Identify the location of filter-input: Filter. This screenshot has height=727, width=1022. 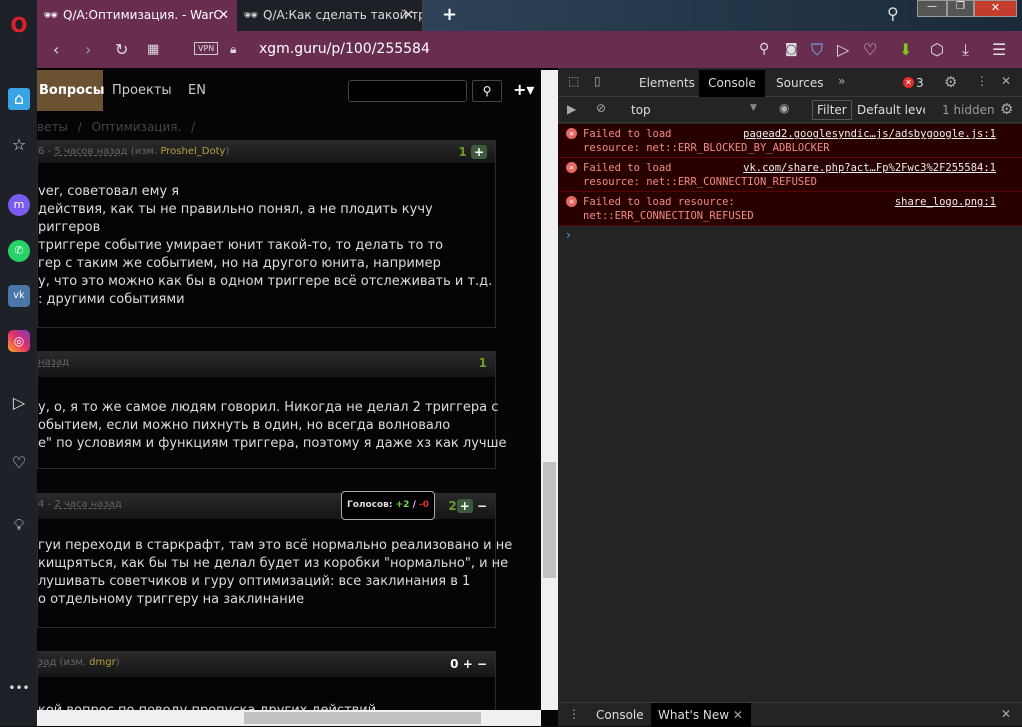
(832, 110).